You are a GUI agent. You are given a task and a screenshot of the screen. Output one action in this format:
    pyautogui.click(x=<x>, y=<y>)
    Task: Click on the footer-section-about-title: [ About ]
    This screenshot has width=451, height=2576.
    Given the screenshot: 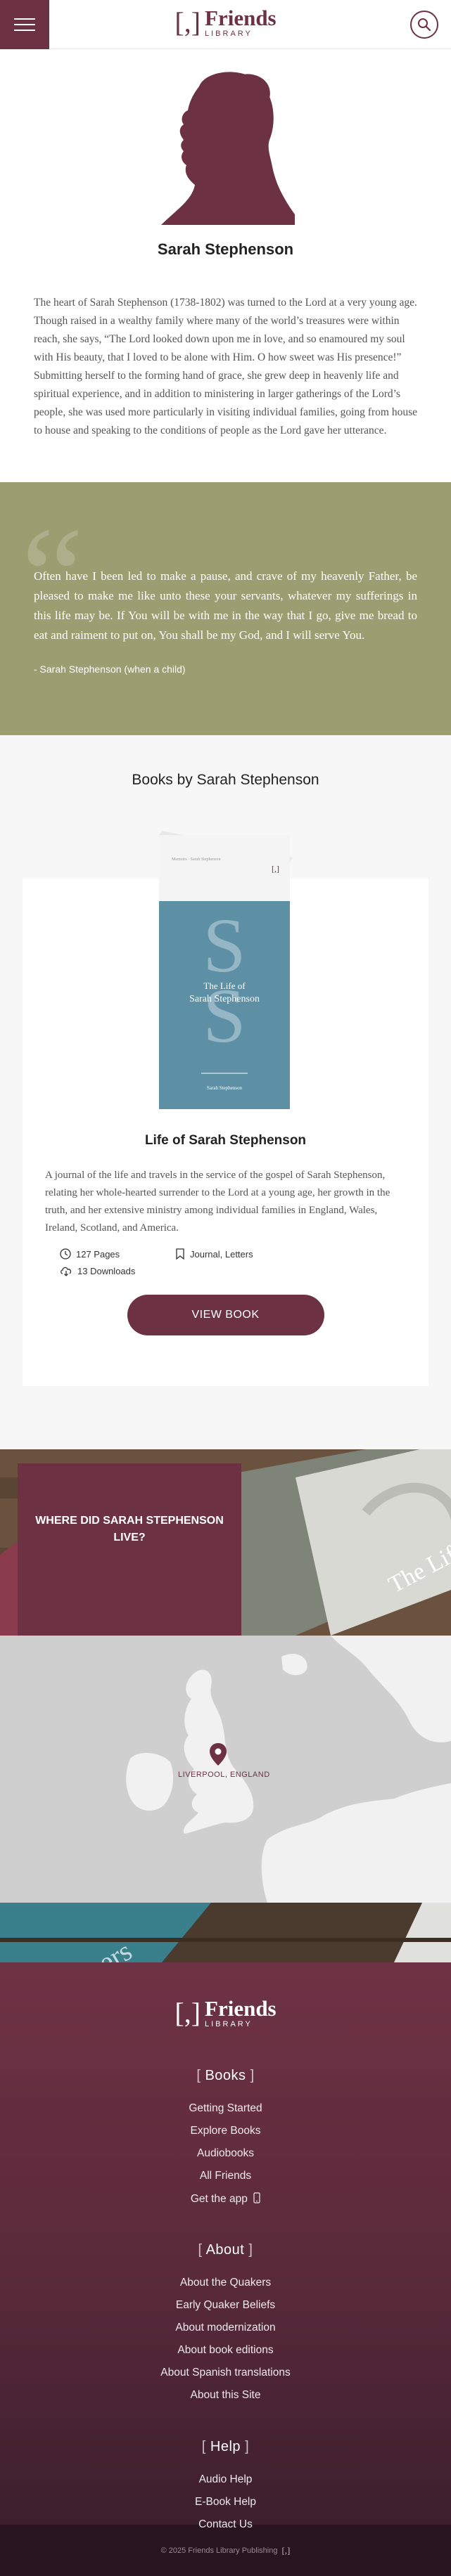 What is the action you would take?
    pyautogui.click(x=225, y=2250)
    